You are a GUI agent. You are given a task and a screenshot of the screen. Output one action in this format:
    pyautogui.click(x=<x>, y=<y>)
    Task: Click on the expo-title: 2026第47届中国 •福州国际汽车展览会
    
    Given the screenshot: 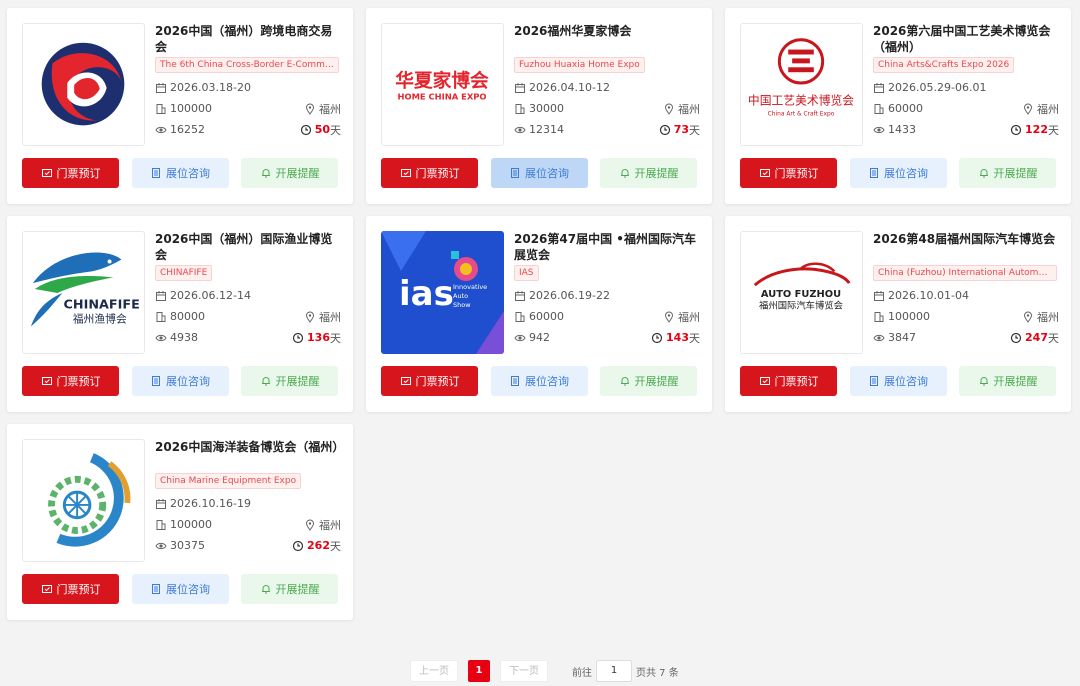 What is the action you would take?
    pyautogui.click(x=607, y=247)
    